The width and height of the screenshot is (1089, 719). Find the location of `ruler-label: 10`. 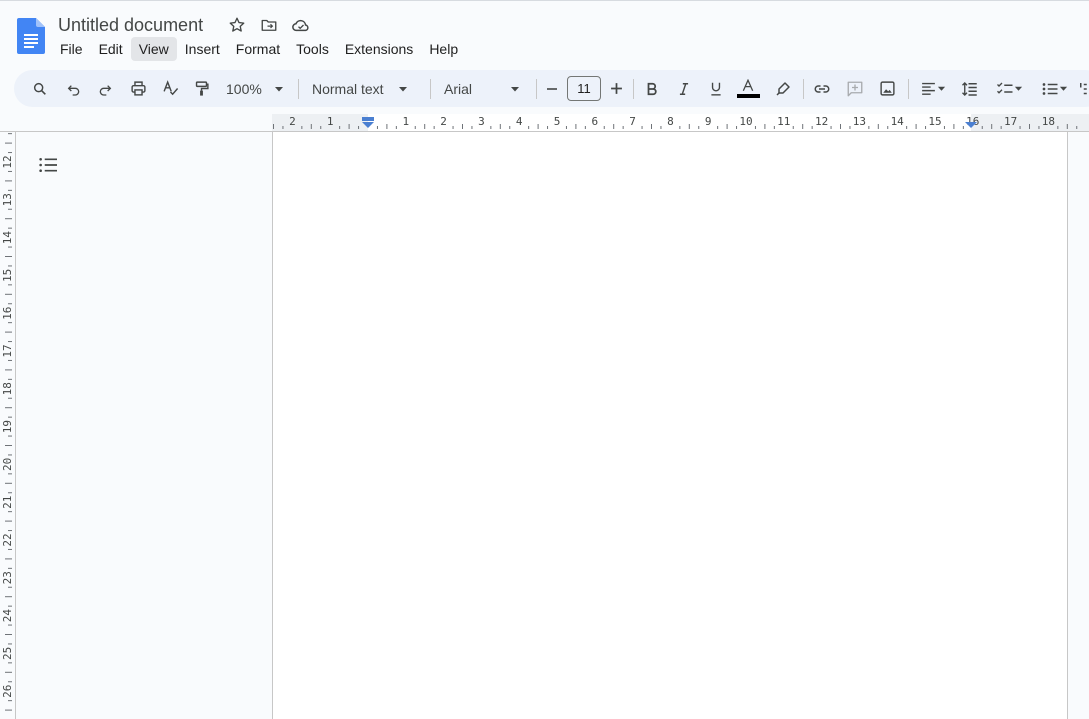

ruler-label: 10 is located at coordinates (745, 121).